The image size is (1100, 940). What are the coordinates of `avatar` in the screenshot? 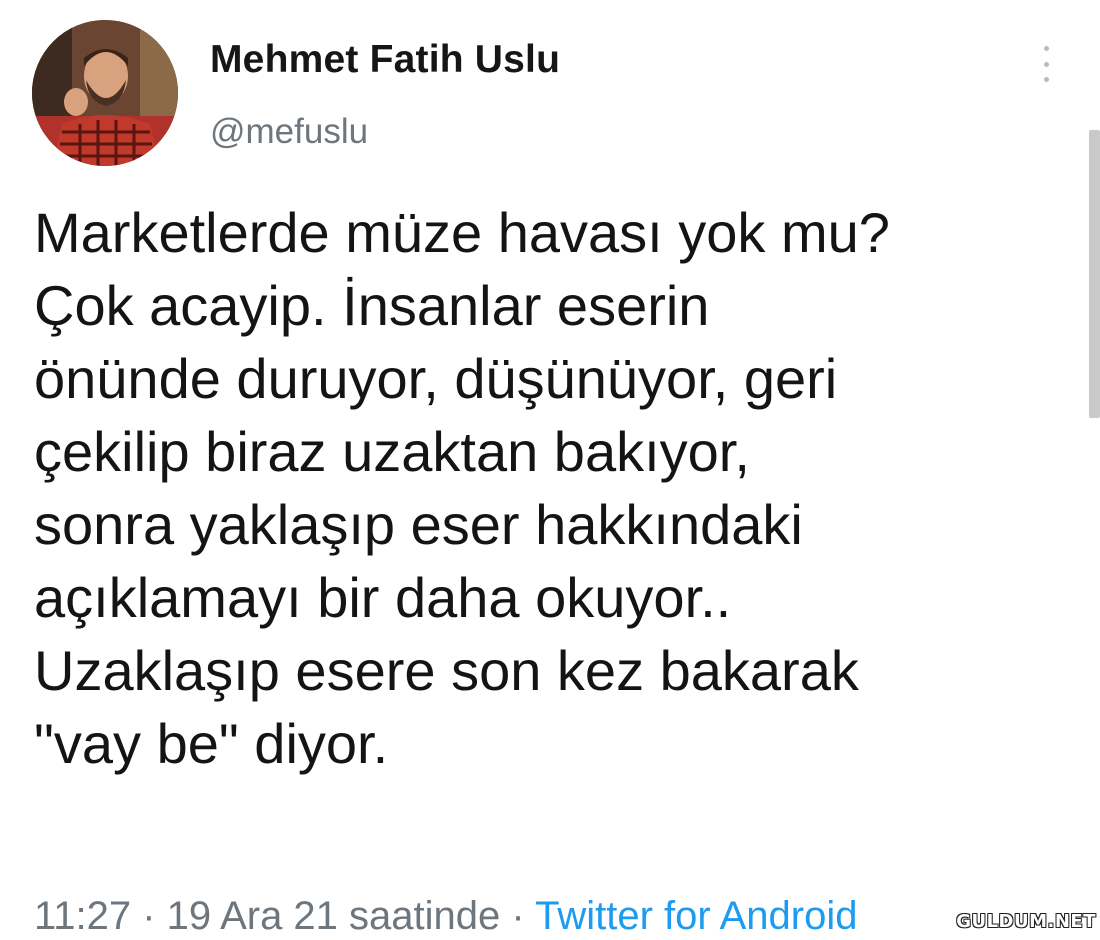 It's located at (105, 93).